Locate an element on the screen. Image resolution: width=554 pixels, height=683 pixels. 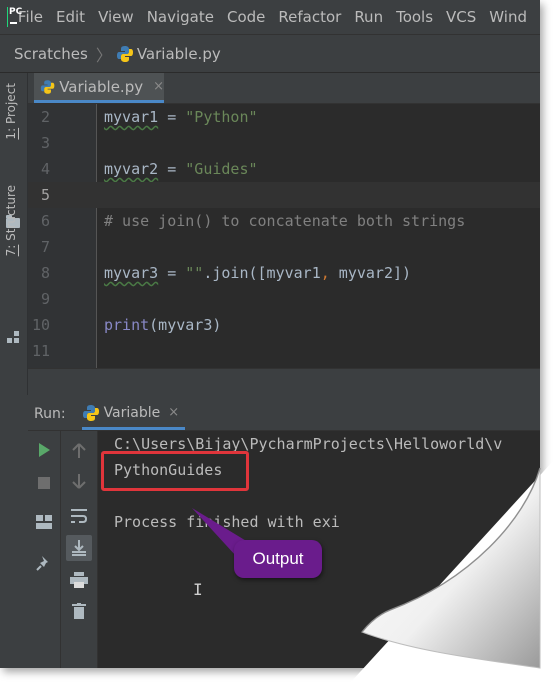
line-number: 2 is located at coordinates (45, 117).